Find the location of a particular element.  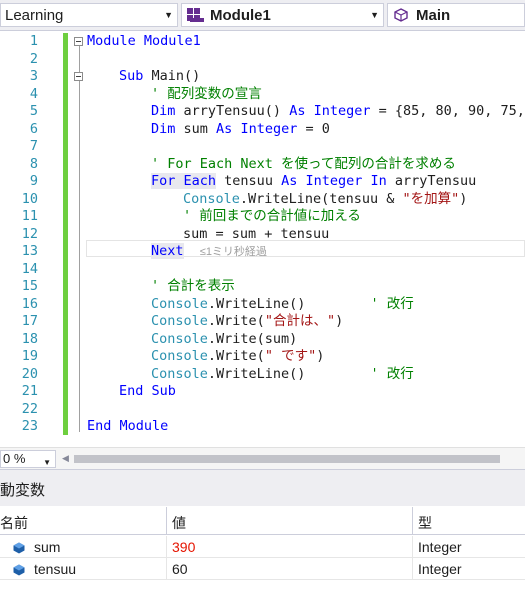

module-icon is located at coordinates (196, 15).